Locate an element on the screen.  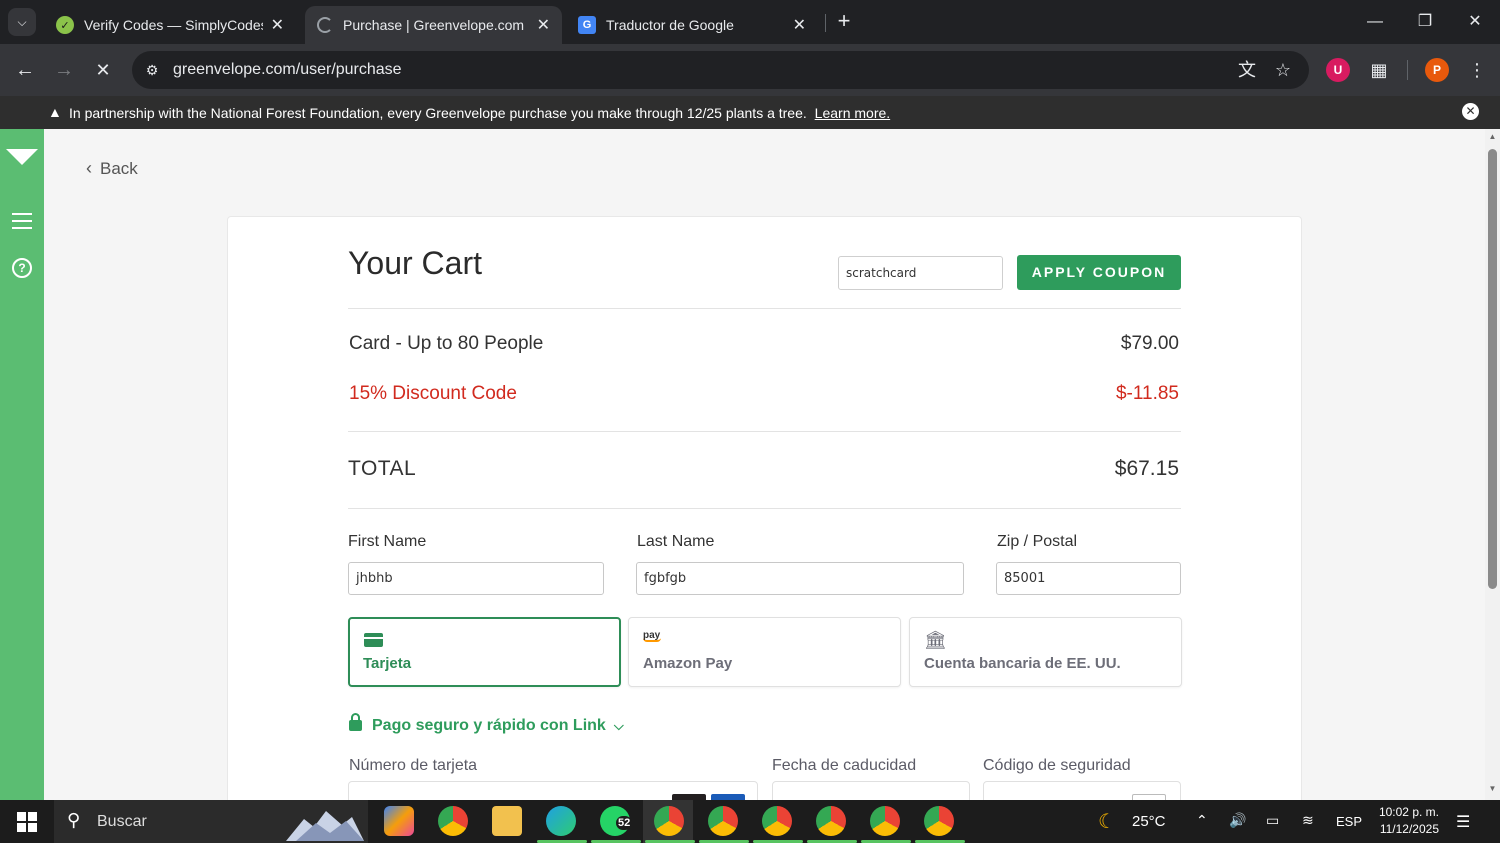
scroll-thumb is located at coordinates (1492, 369).